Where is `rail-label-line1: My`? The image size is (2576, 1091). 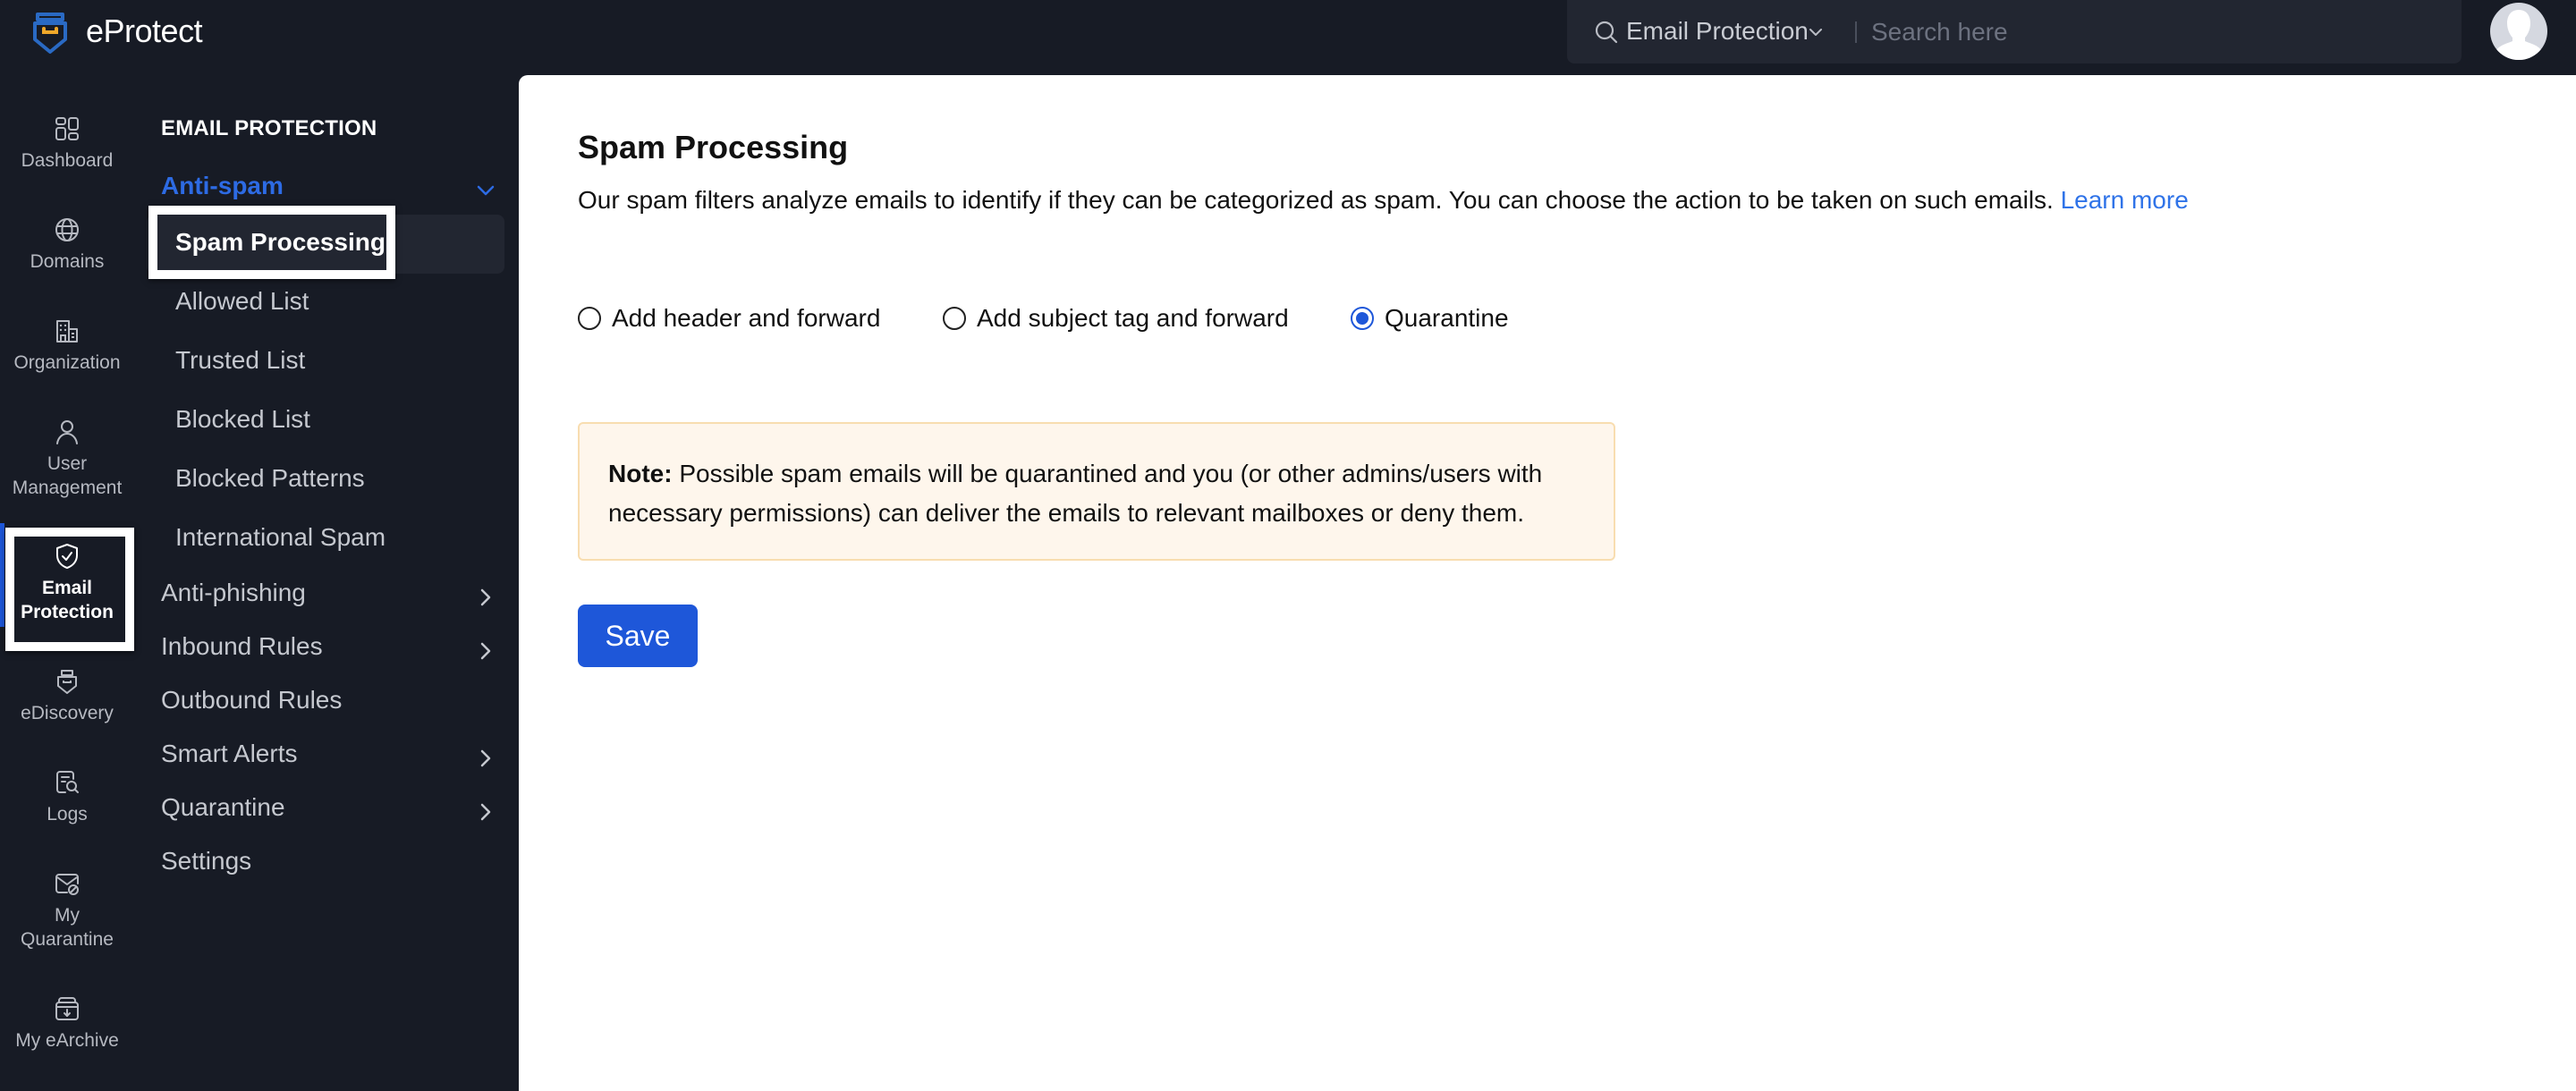
rail-label-line1: My is located at coordinates (67, 915).